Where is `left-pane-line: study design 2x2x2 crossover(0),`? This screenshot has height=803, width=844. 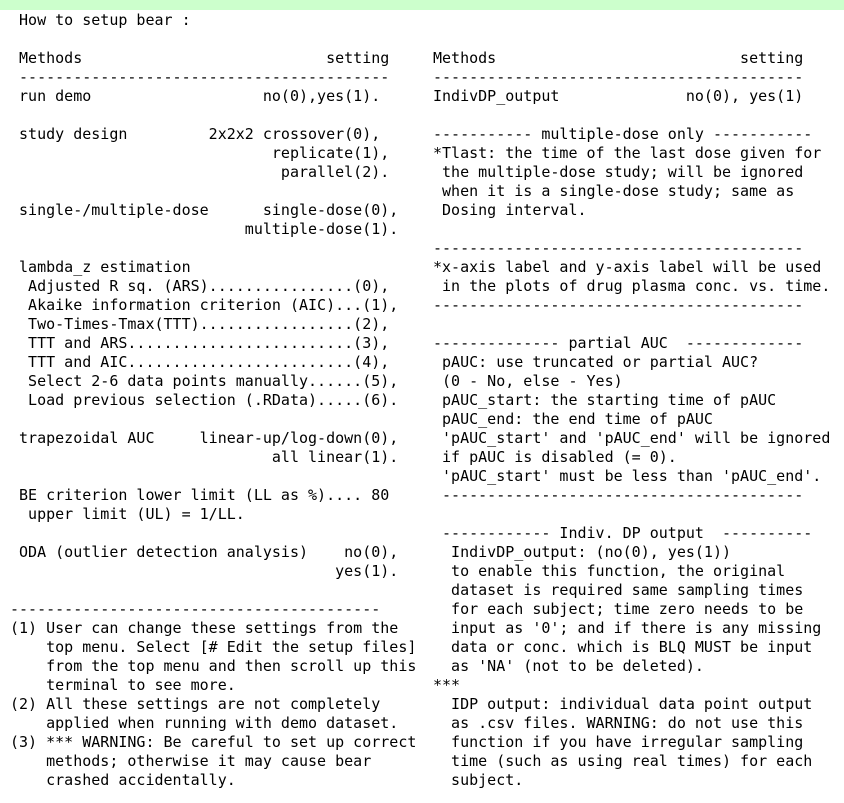 left-pane-line: study design 2x2x2 crossover(0), is located at coordinates (195, 134).